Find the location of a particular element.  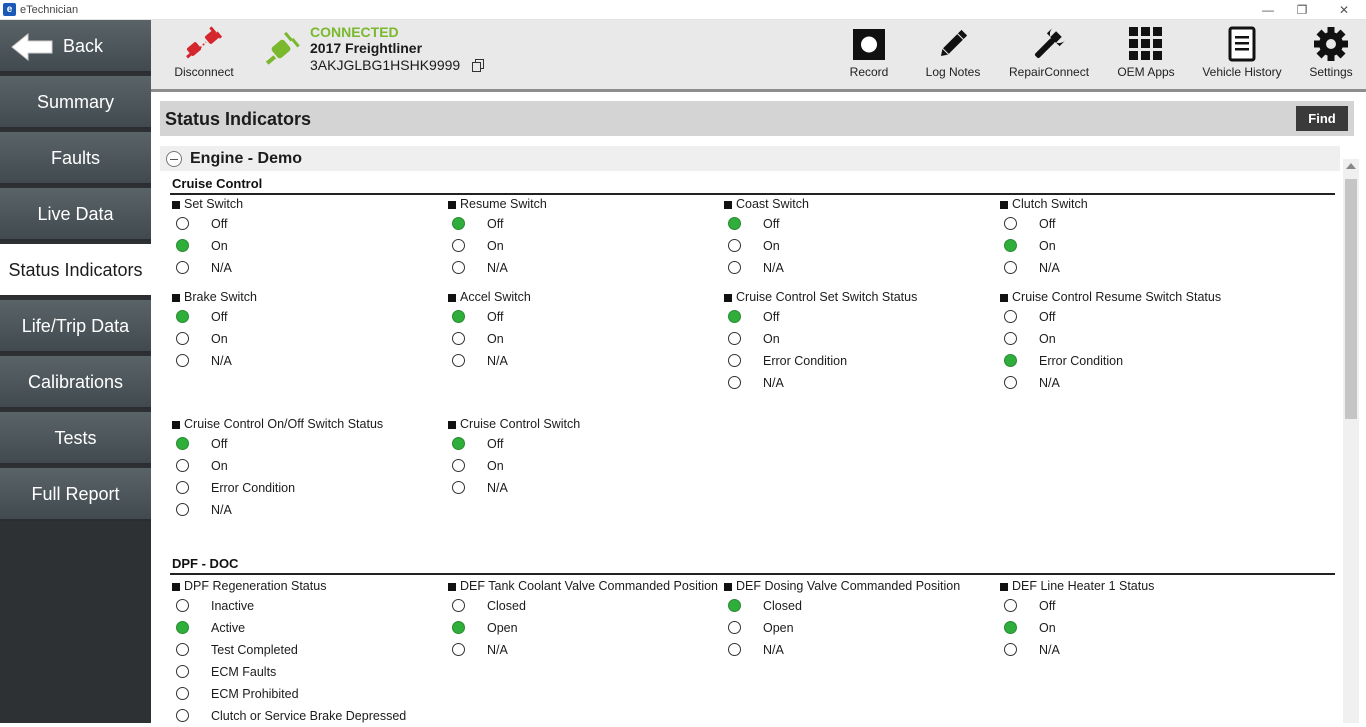

option-label: Closed is located at coordinates (506, 606).